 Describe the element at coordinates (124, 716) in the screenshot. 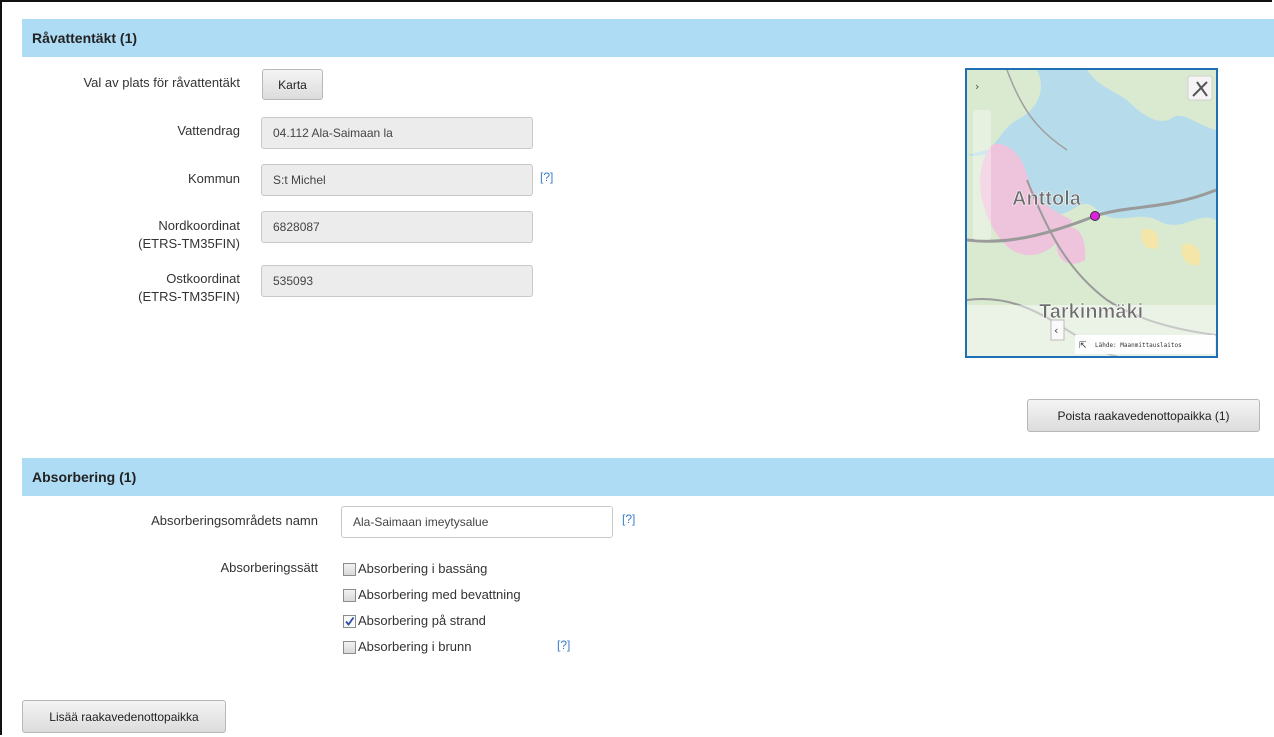

I see `add-intake-button: Lisää raakavedenottopaikka` at that location.